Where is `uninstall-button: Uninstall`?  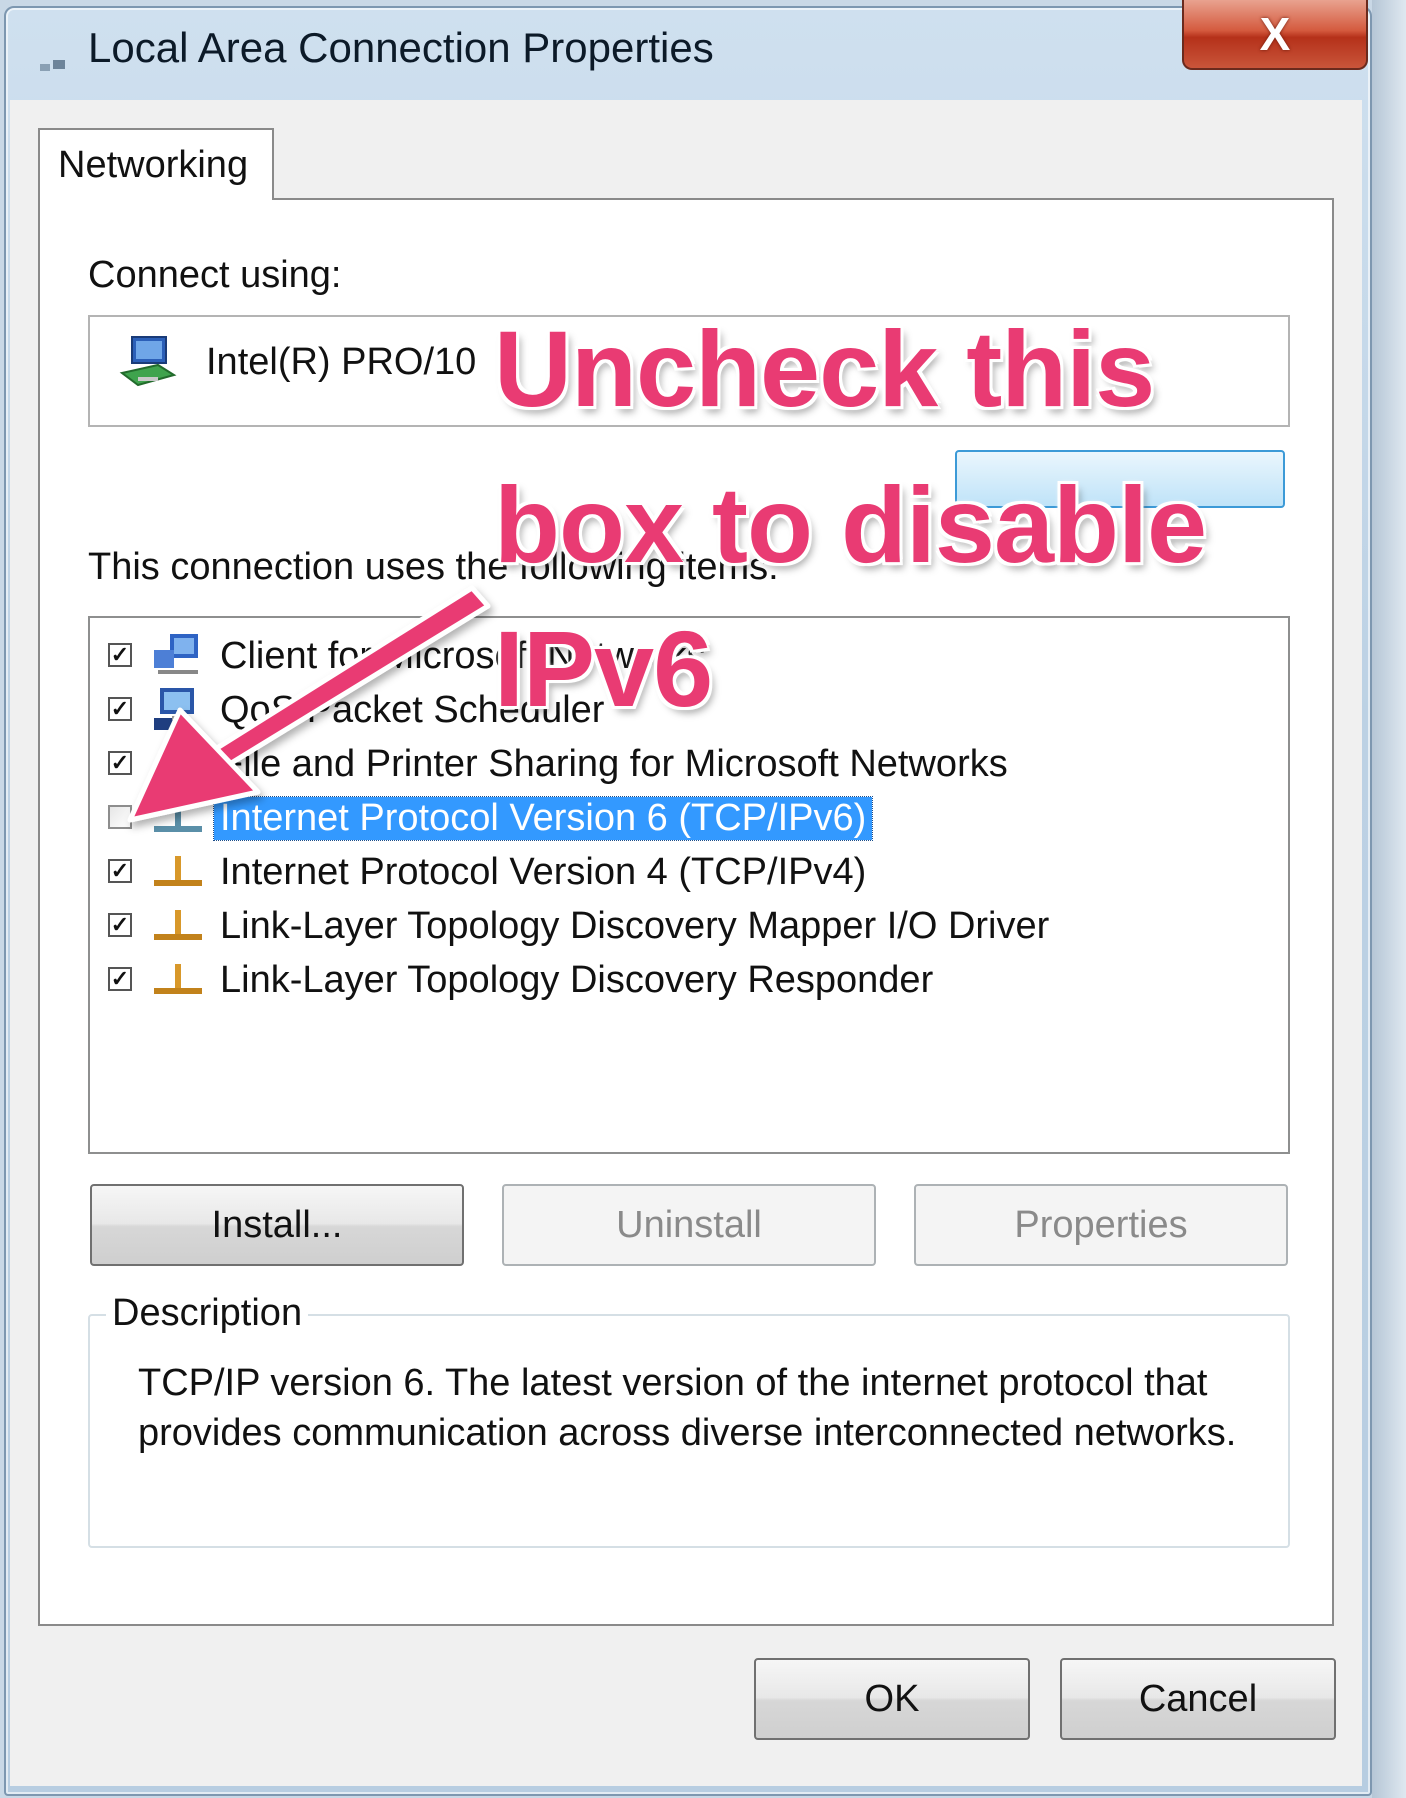 uninstall-button: Uninstall is located at coordinates (689, 1225).